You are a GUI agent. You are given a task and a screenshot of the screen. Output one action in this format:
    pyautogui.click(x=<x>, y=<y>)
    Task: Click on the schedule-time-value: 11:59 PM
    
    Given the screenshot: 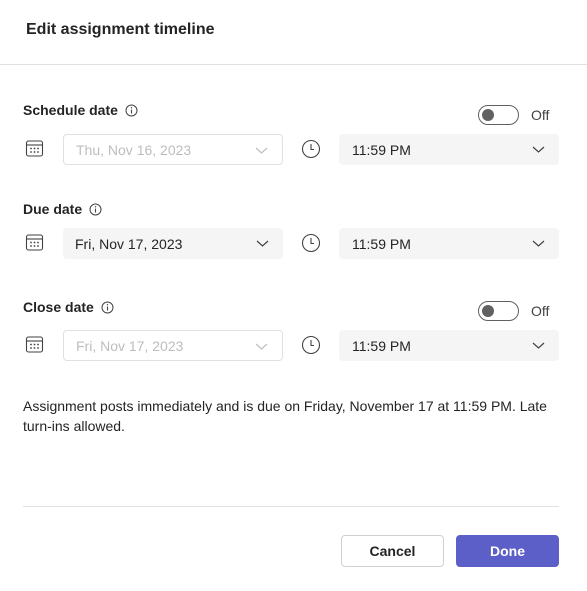 What is the action you would take?
    pyautogui.click(x=381, y=149)
    